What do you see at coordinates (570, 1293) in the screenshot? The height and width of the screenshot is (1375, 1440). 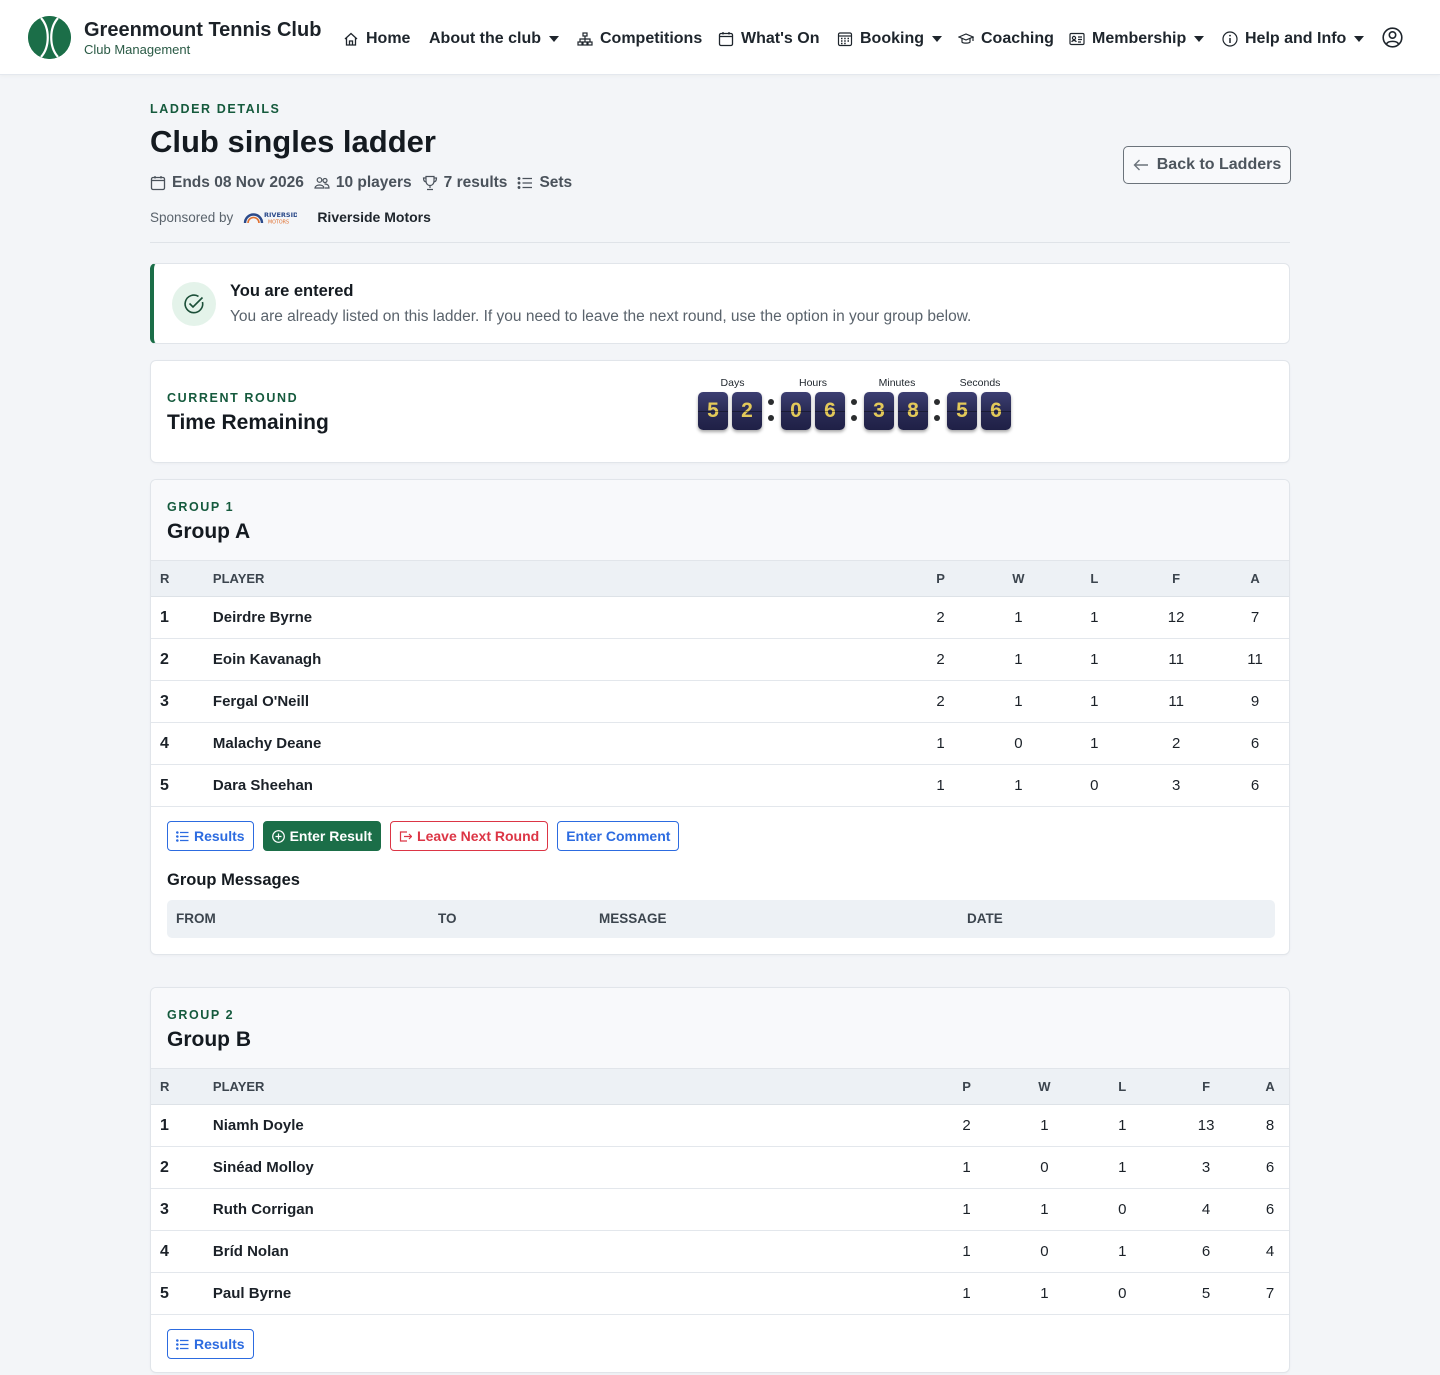 I see `player-name: Paul Byrne` at bounding box center [570, 1293].